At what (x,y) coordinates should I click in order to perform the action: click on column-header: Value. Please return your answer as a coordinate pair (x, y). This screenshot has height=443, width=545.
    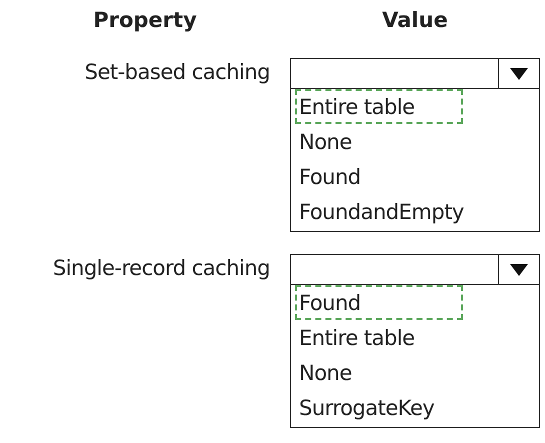
    Looking at the image, I should click on (415, 20).